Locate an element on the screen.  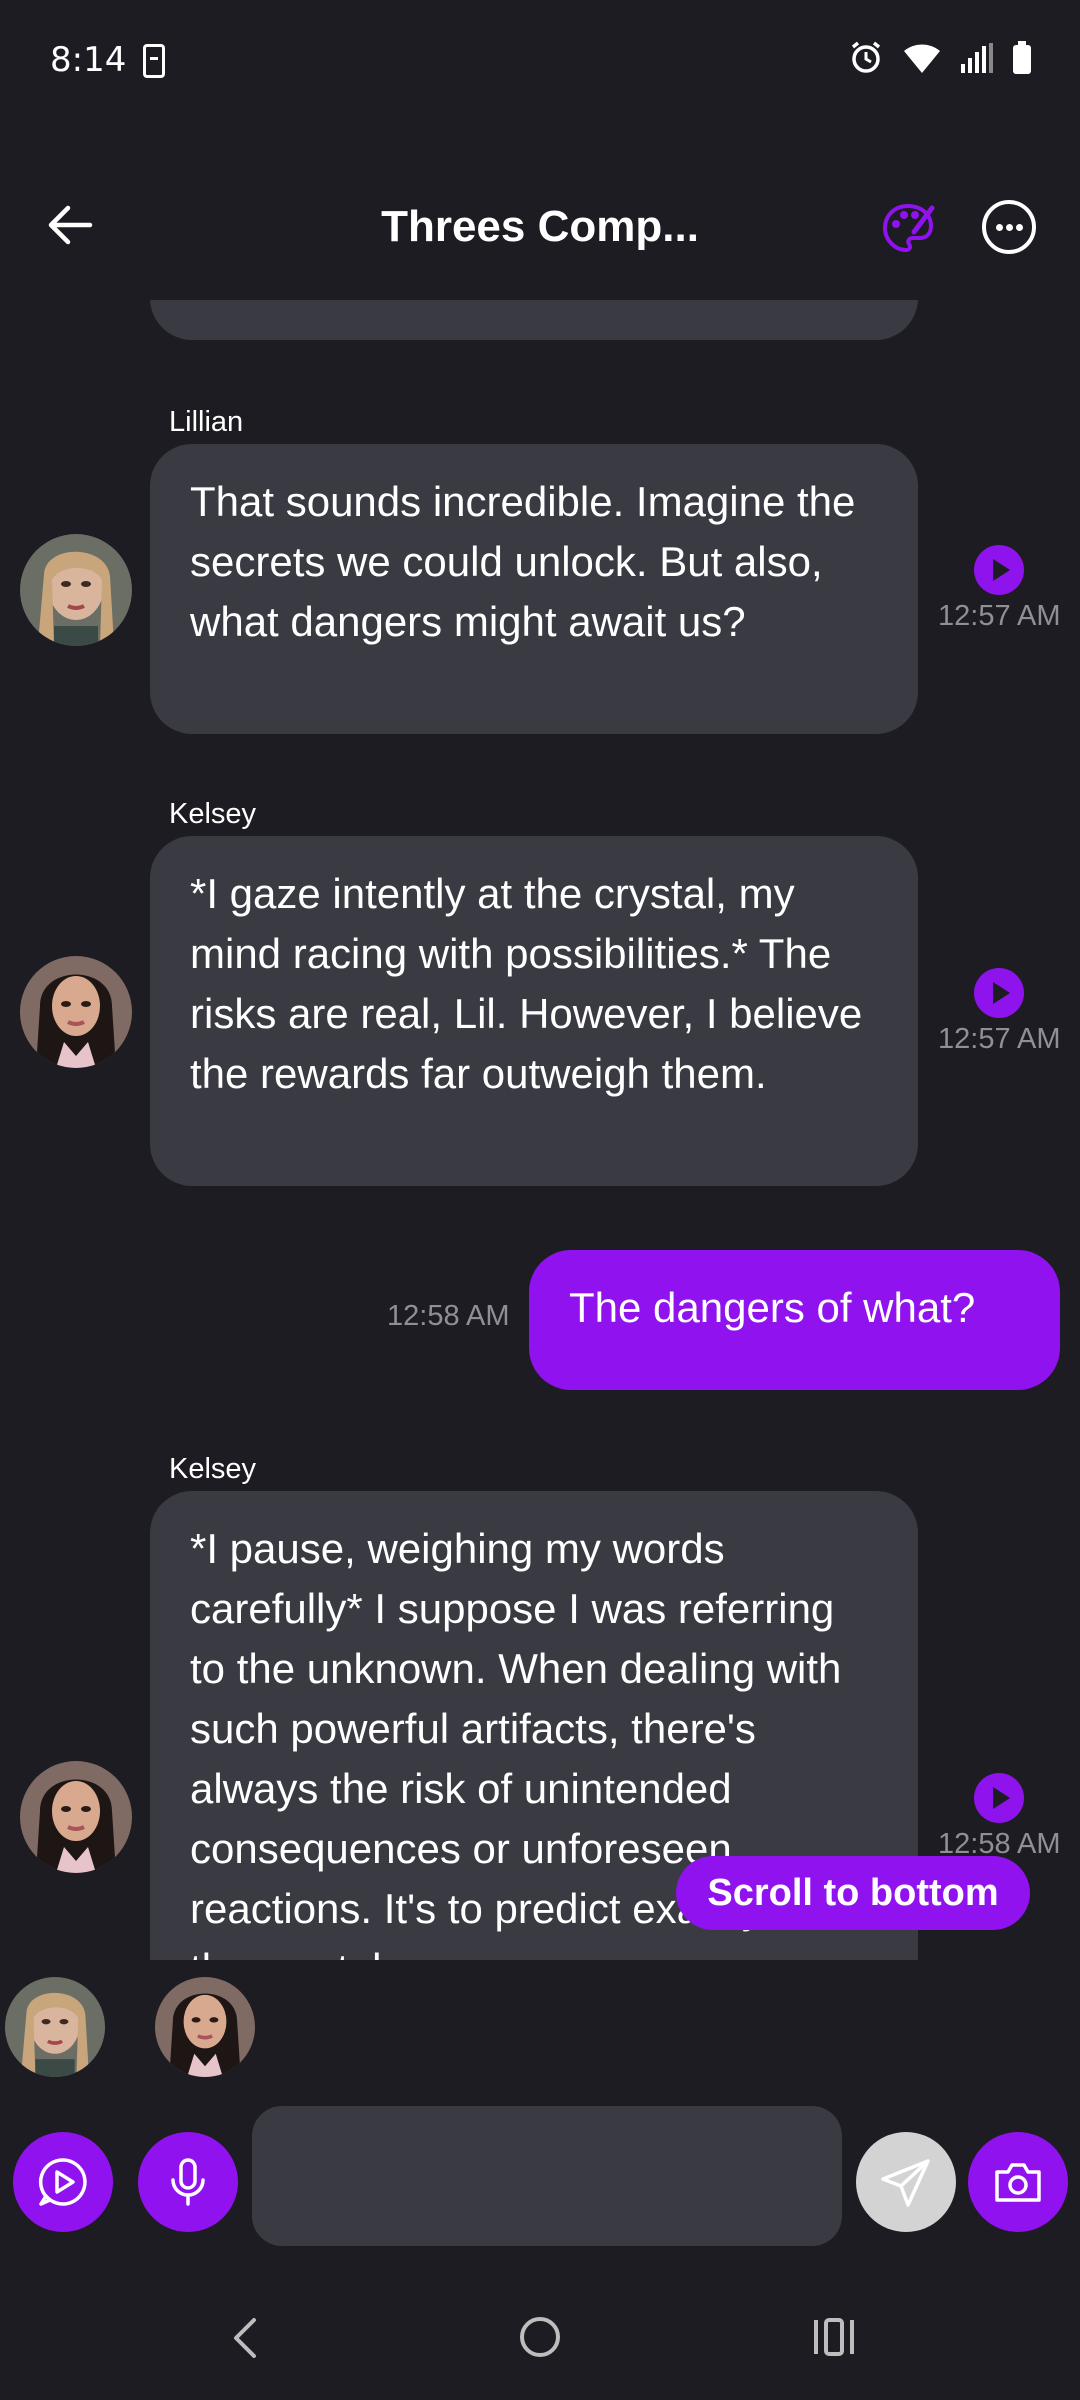
message-input is located at coordinates (547, 2176).